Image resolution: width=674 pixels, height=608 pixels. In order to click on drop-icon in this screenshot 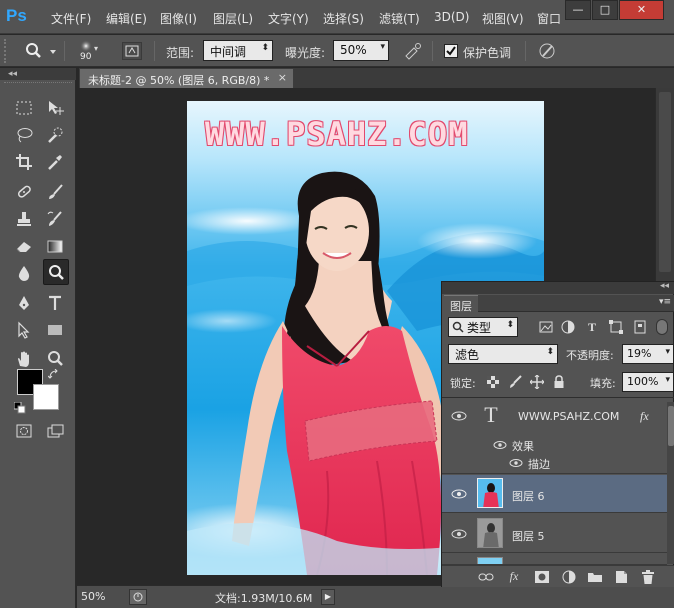, I will do `click(24, 273)`.